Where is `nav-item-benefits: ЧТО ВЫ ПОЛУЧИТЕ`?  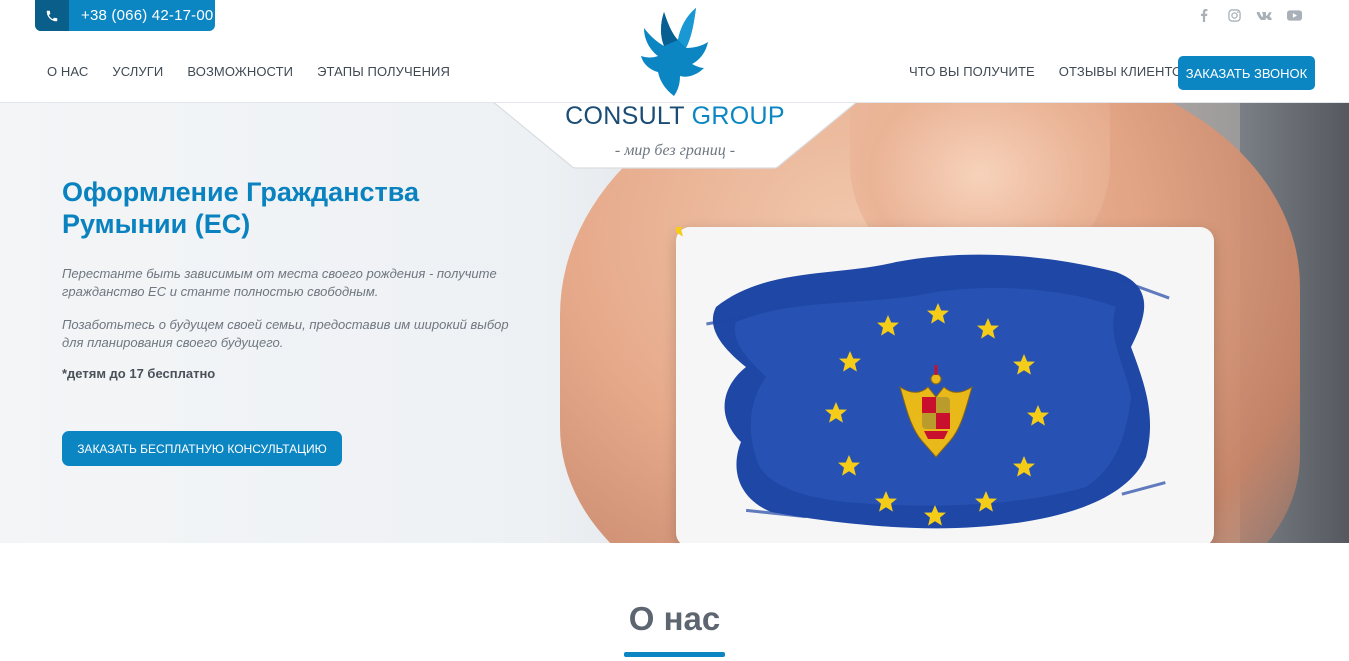 nav-item-benefits: ЧТО ВЫ ПОЛУЧИТЕ is located at coordinates (972, 71).